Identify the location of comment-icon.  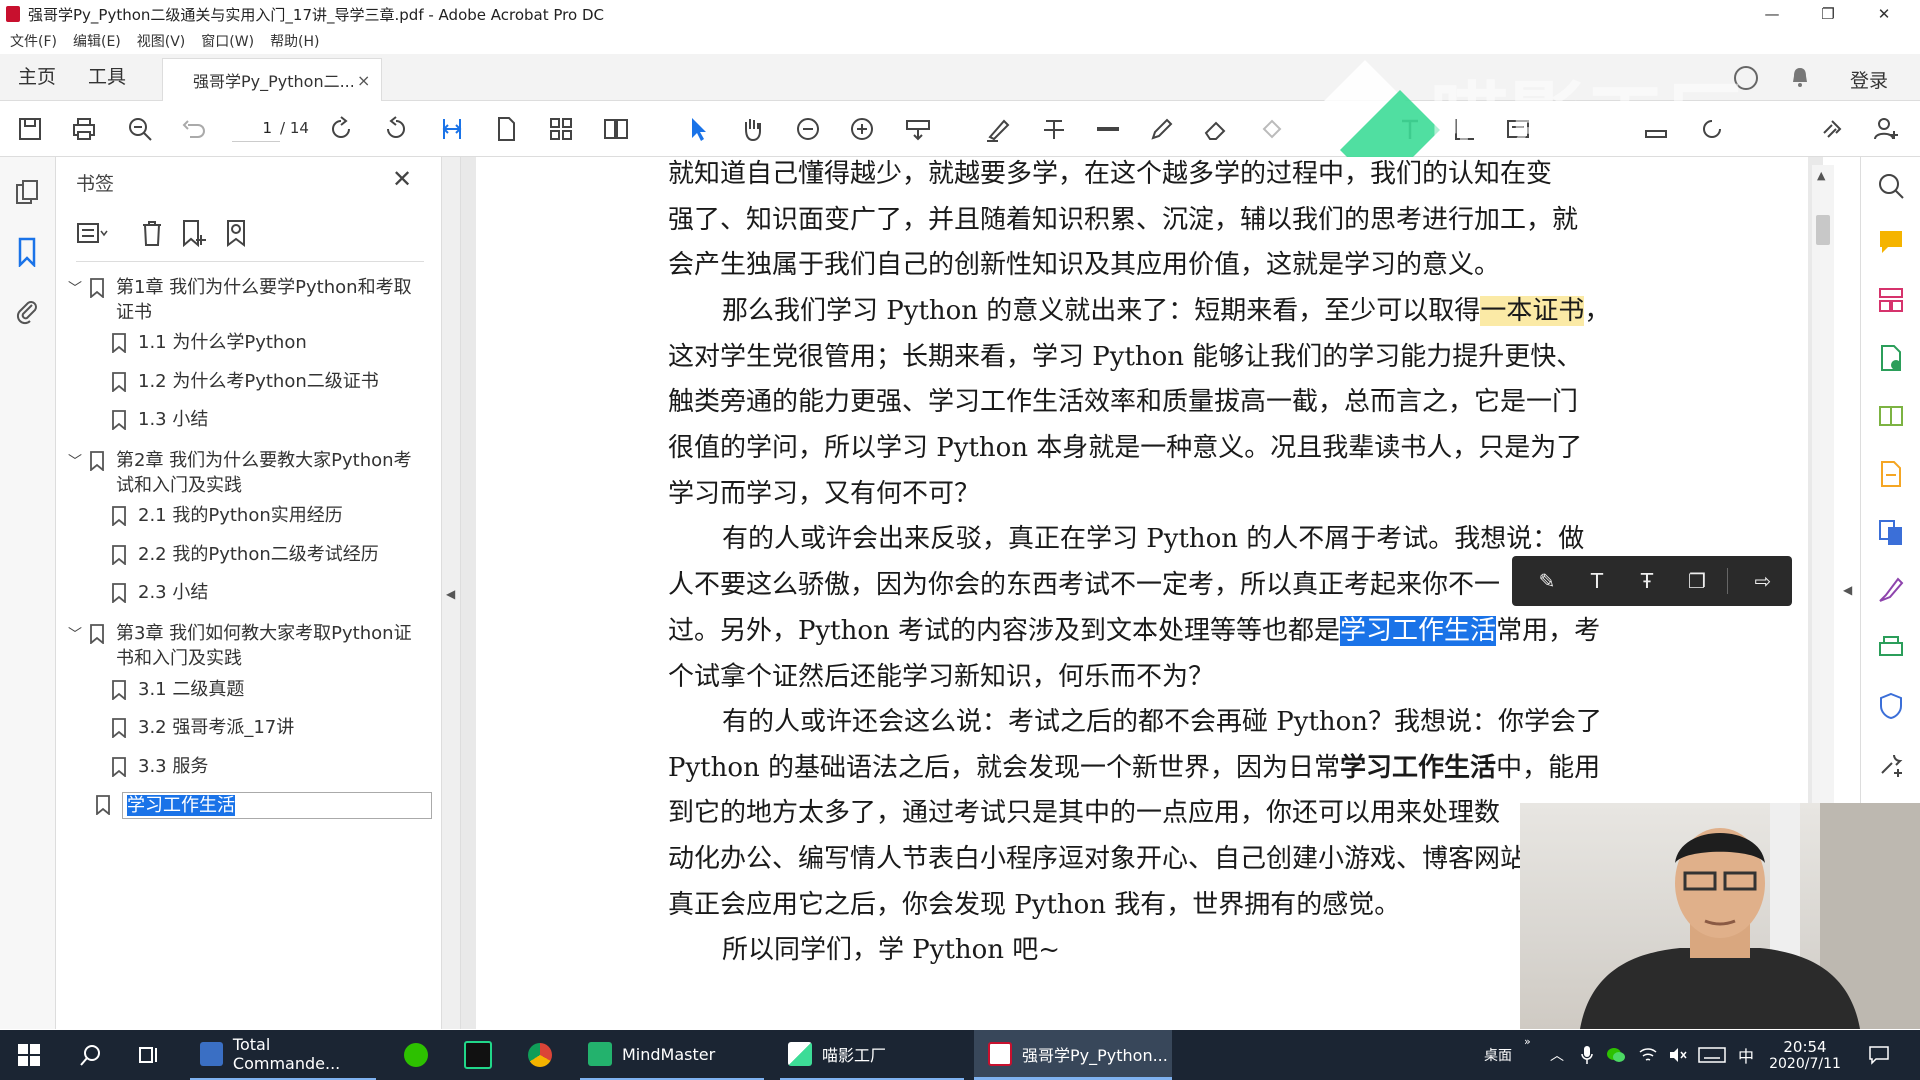
(1891, 242).